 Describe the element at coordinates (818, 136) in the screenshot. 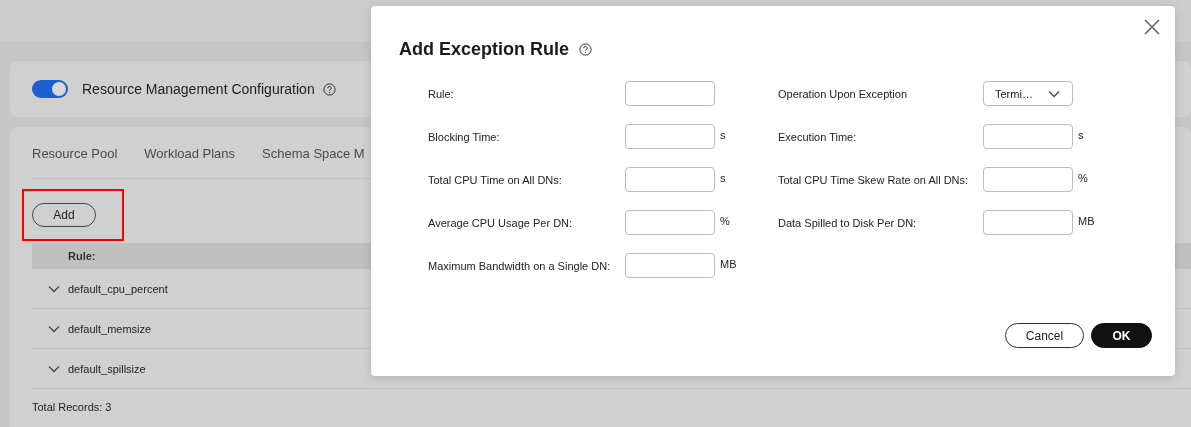

I see `field-label: Execution Time:` at that location.